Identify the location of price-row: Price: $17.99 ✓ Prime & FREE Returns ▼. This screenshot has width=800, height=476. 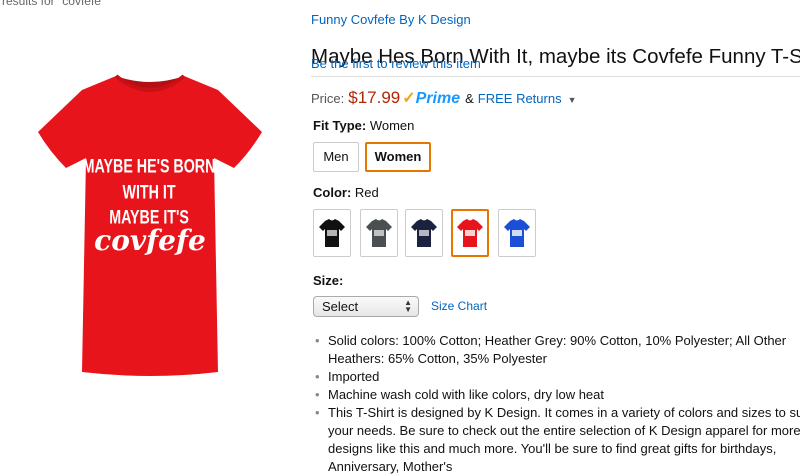
(444, 98).